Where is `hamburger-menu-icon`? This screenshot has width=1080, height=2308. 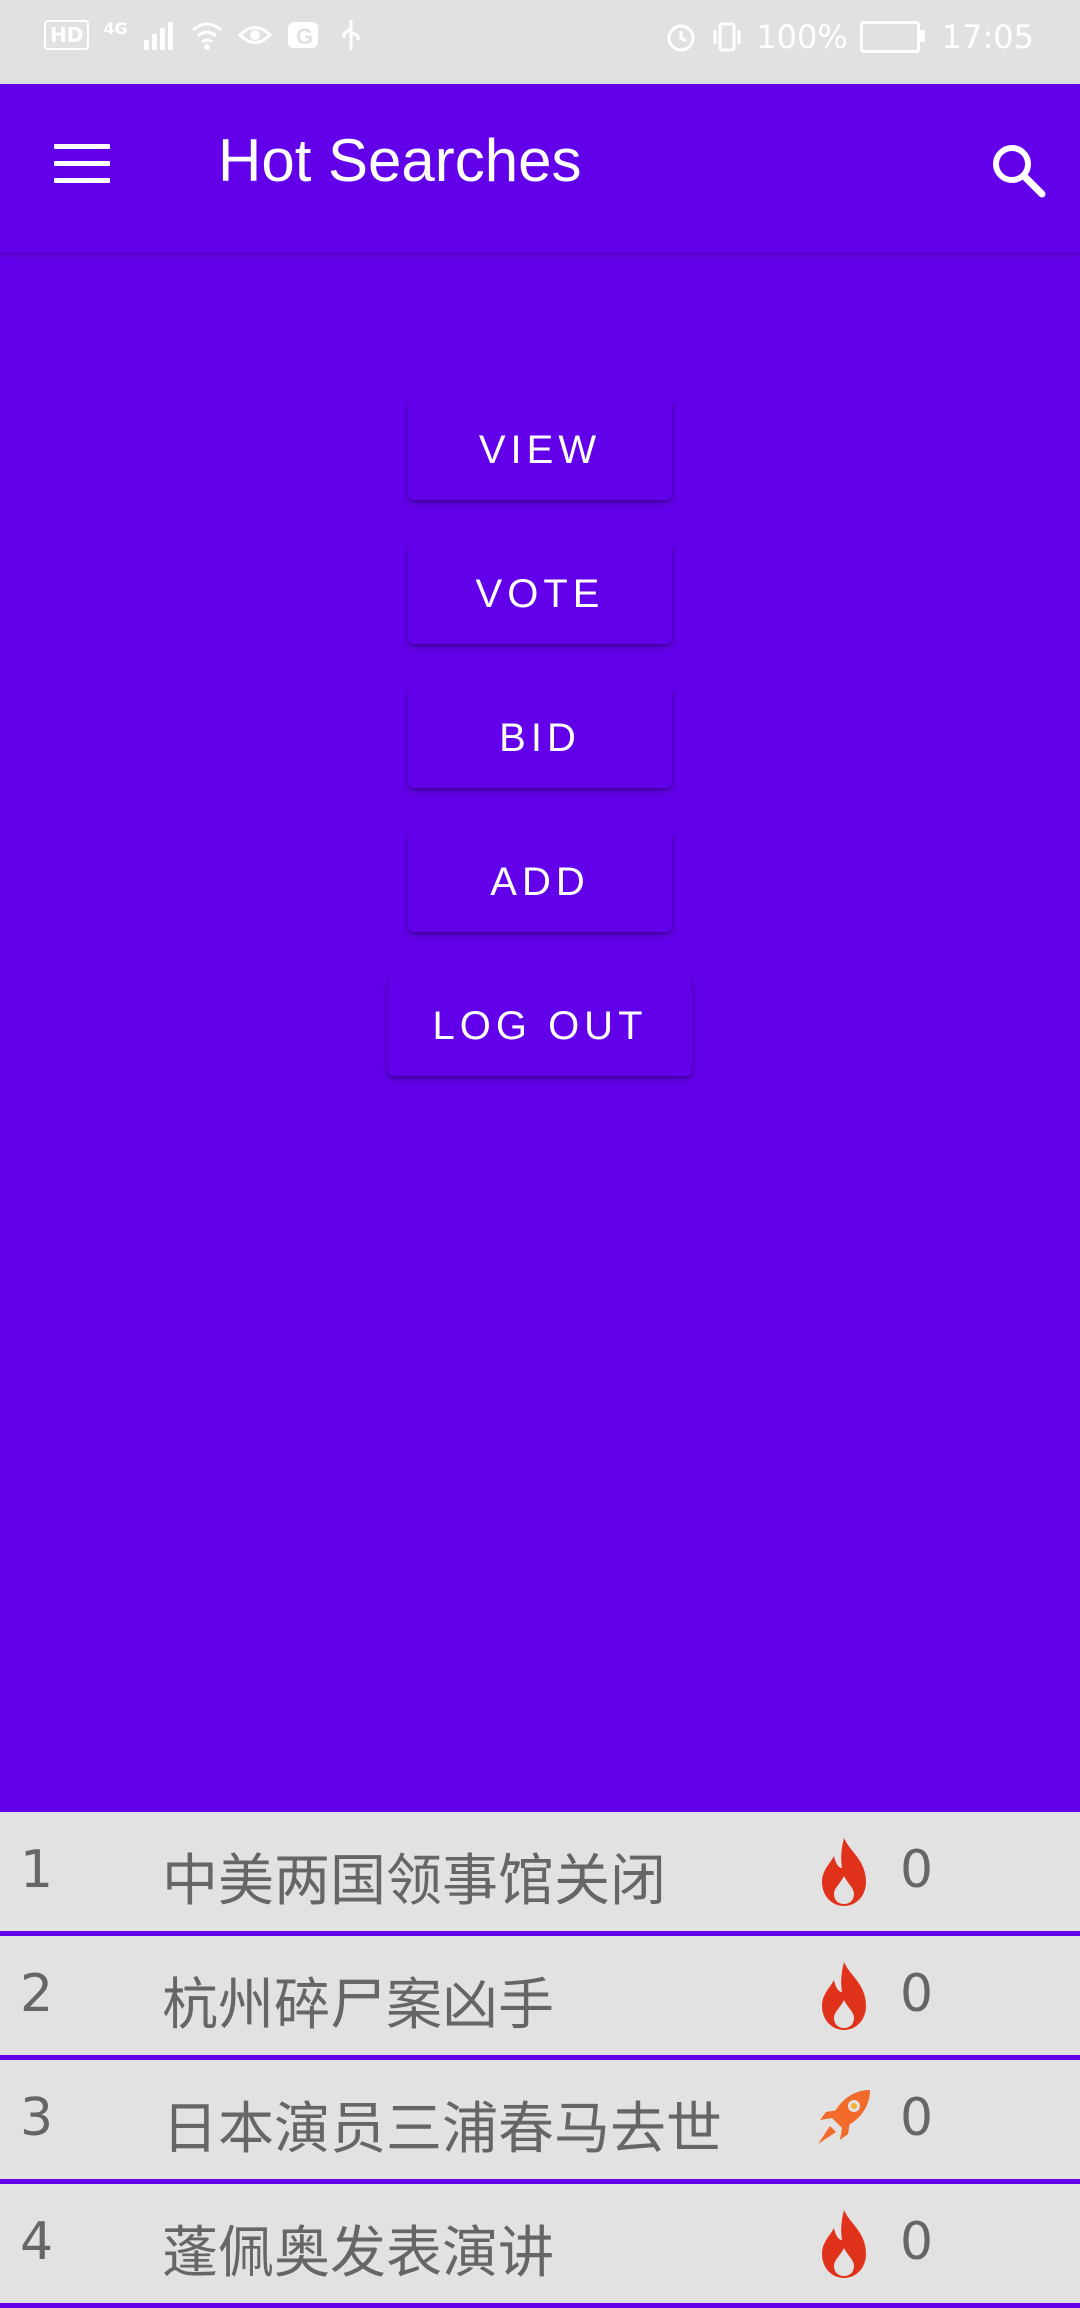
hamburger-menu-icon is located at coordinates (82, 166).